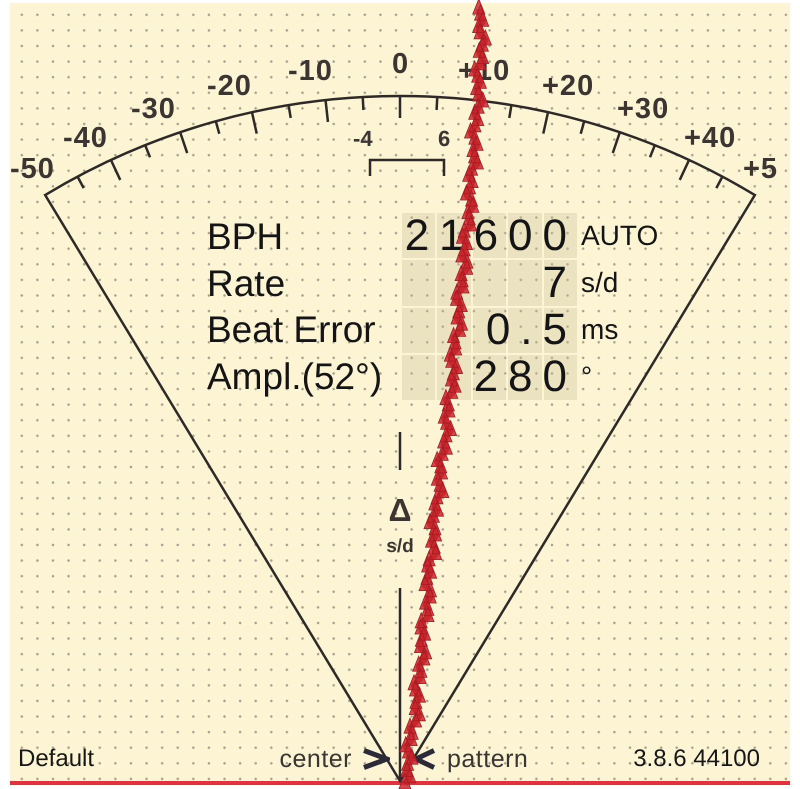 This screenshot has height=789, width=800. Describe the element at coordinates (291, 329) in the screenshot. I see `reading-label: Beat Error` at that location.